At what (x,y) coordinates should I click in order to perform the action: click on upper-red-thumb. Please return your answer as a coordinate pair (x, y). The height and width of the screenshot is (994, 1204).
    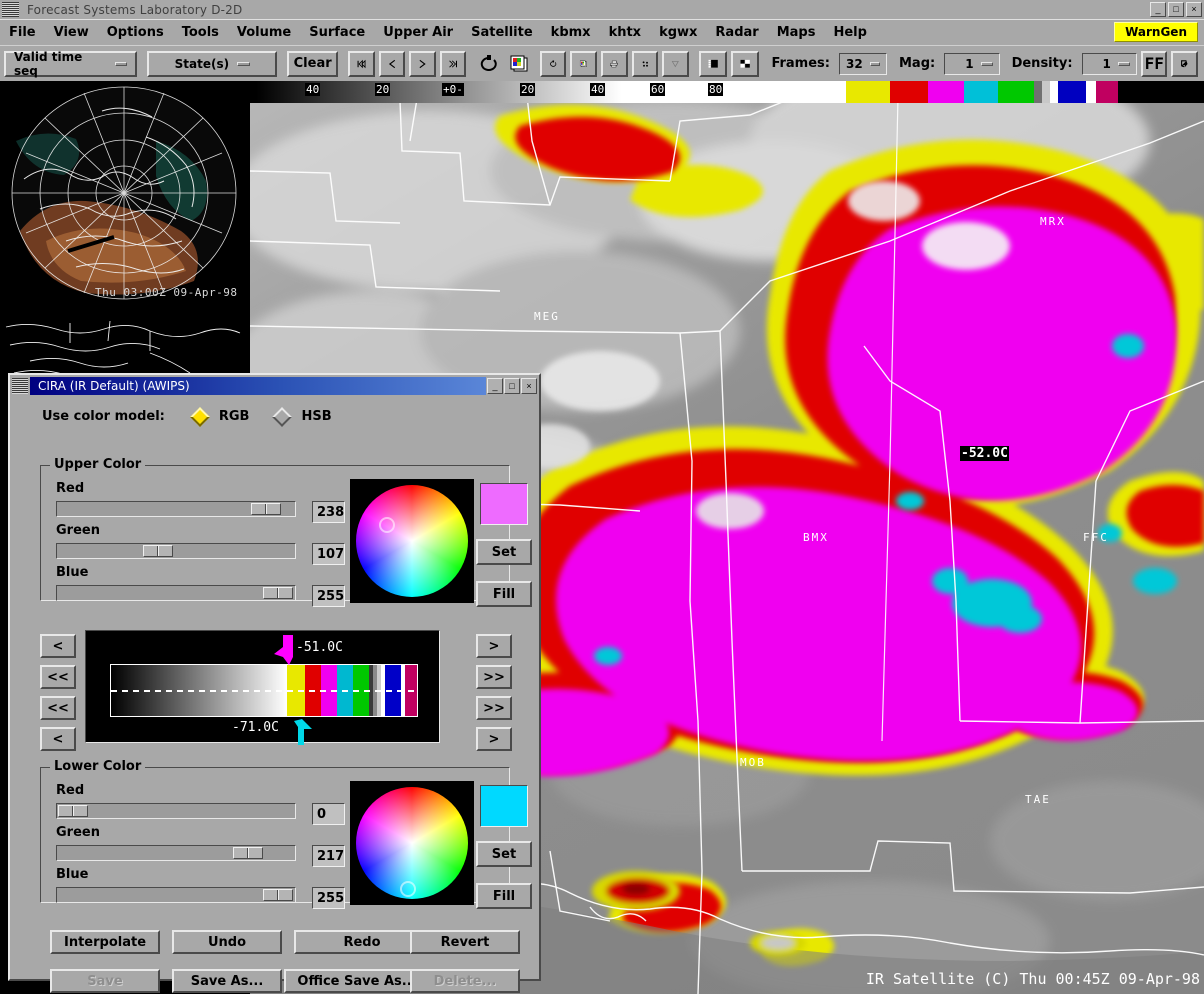
    Looking at the image, I should click on (266, 509).